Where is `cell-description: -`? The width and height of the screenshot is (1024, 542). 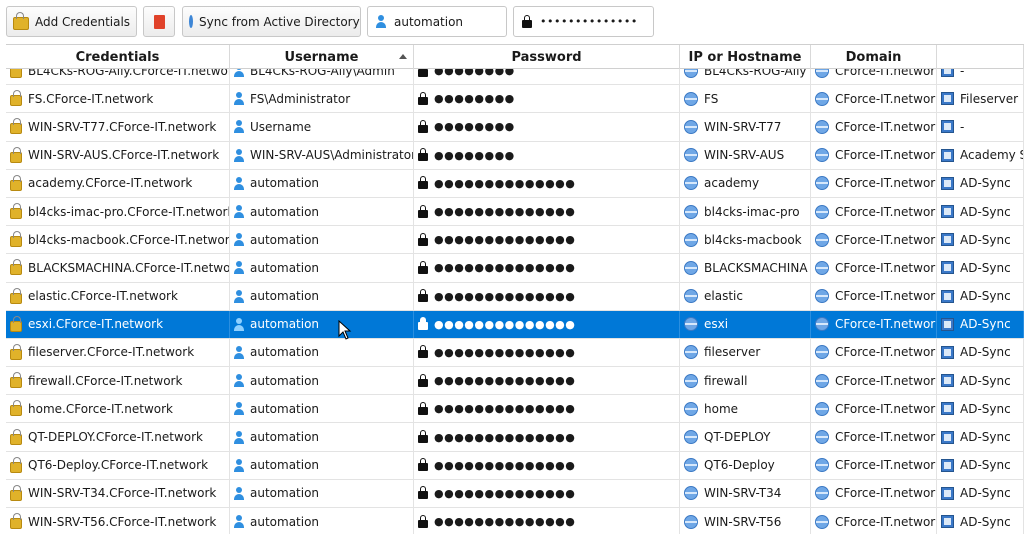
cell-description: - is located at coordinates (980, 127).